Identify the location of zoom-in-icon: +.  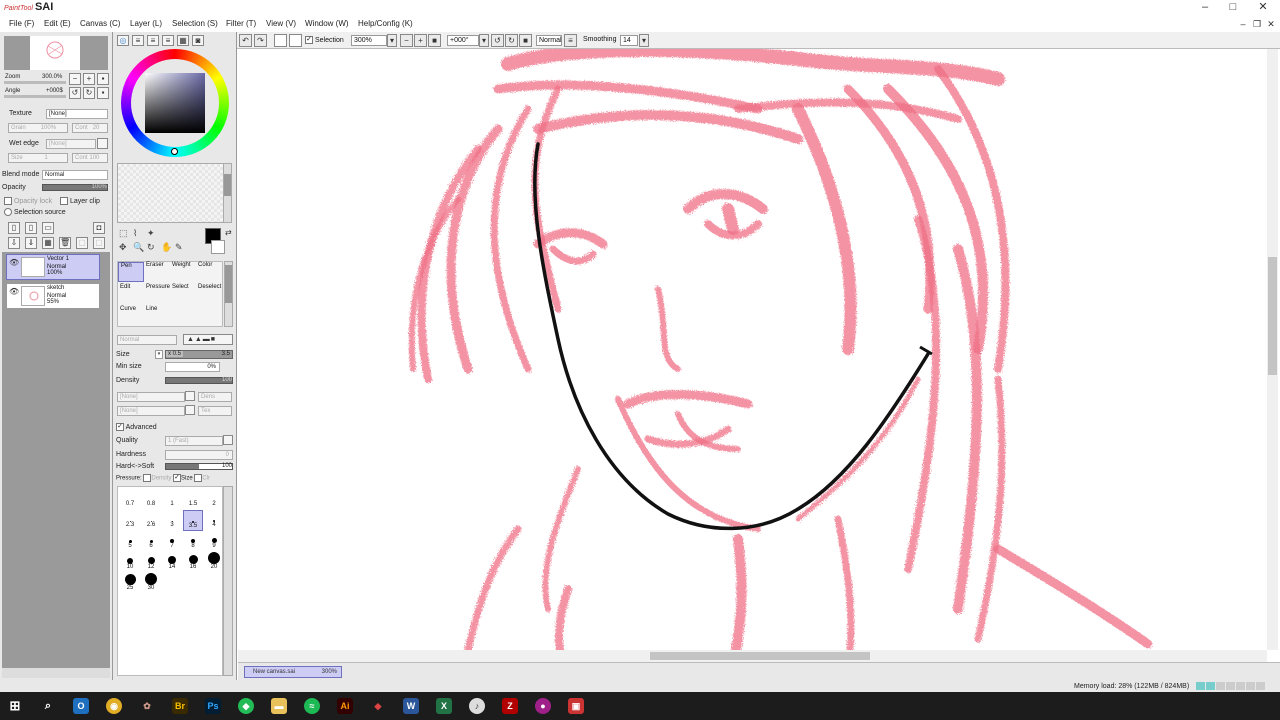
(420, 40).